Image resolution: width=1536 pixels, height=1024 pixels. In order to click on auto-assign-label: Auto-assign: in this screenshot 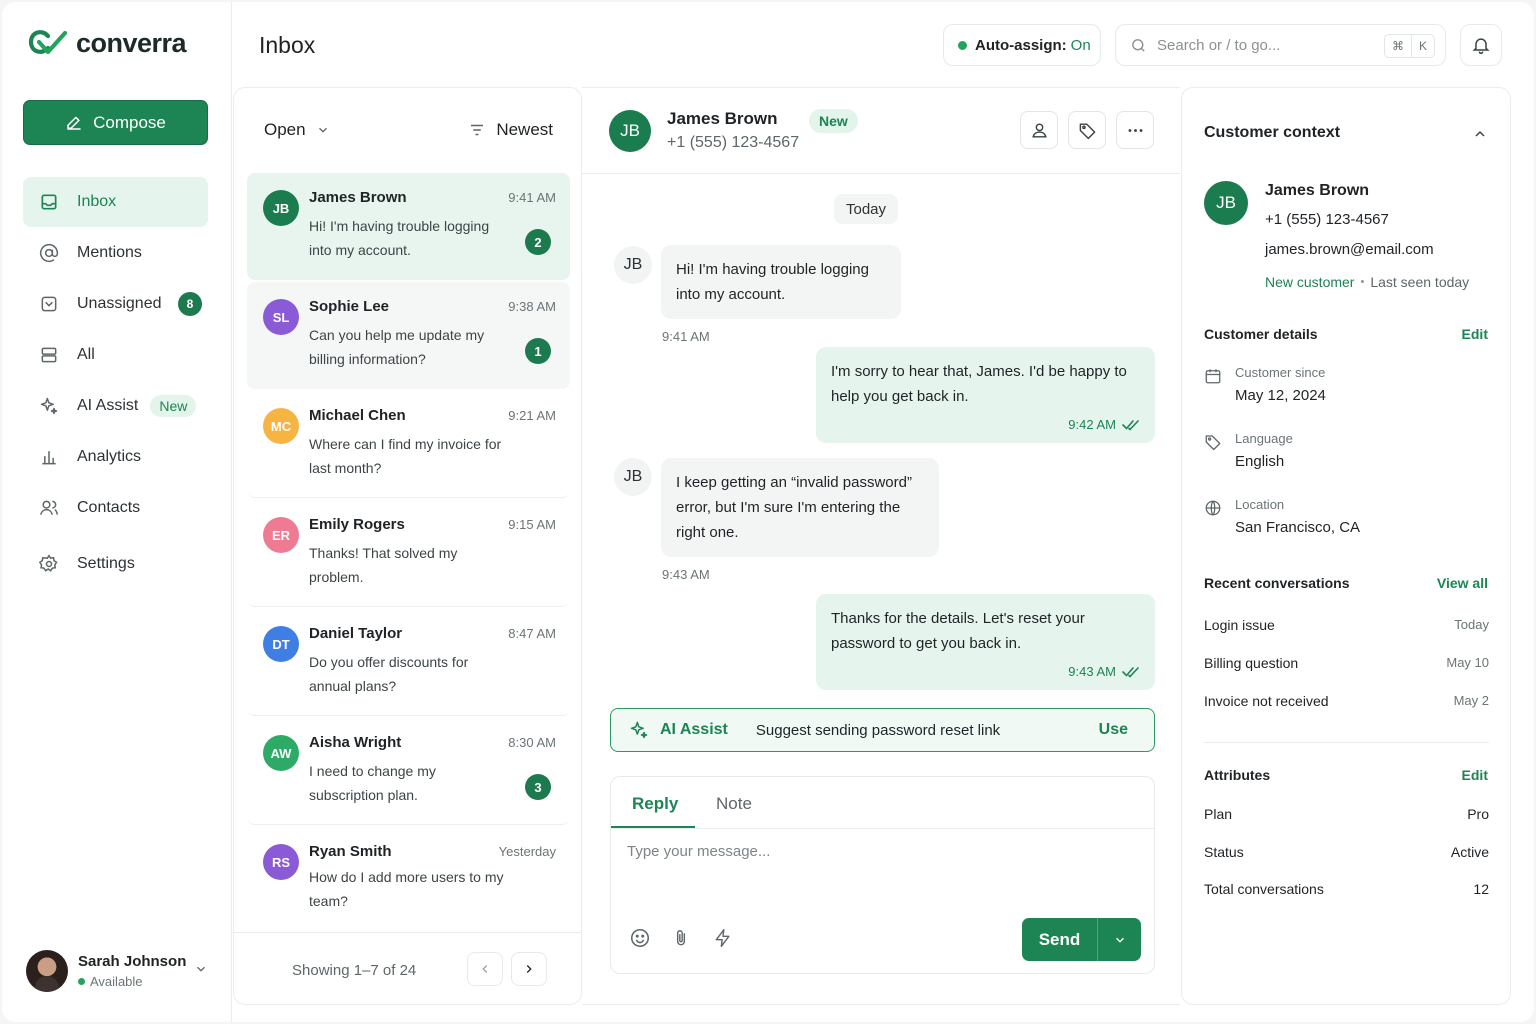, I will do `click(1021, 45)`.